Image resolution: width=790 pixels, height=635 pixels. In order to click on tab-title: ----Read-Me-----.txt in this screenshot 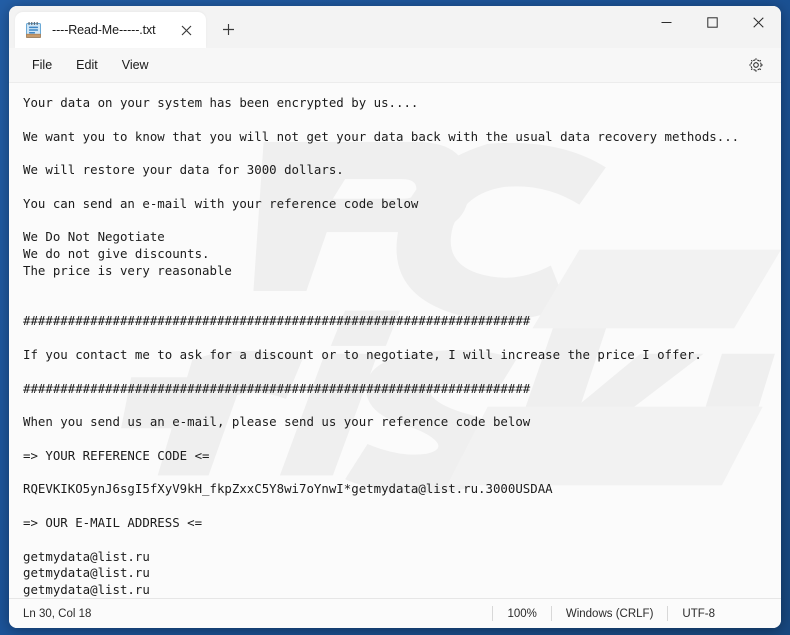, I will do `click(104, 30)`.